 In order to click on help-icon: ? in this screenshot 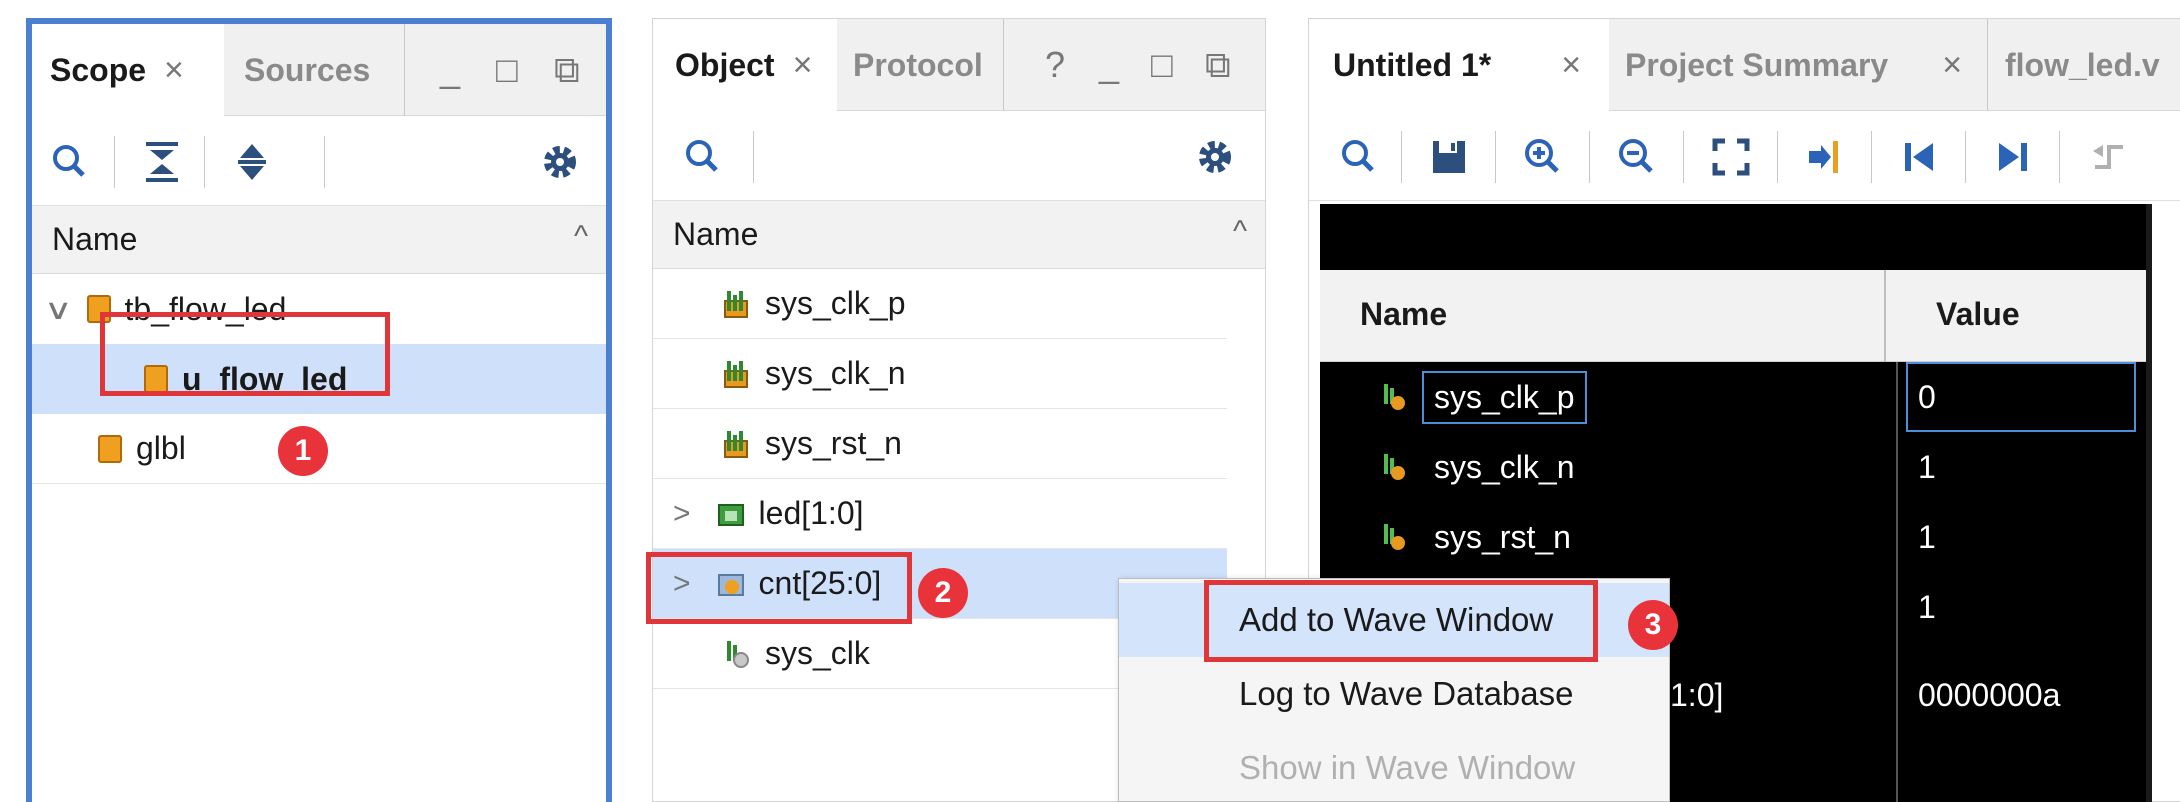, I will do `click(1055, 65)`.